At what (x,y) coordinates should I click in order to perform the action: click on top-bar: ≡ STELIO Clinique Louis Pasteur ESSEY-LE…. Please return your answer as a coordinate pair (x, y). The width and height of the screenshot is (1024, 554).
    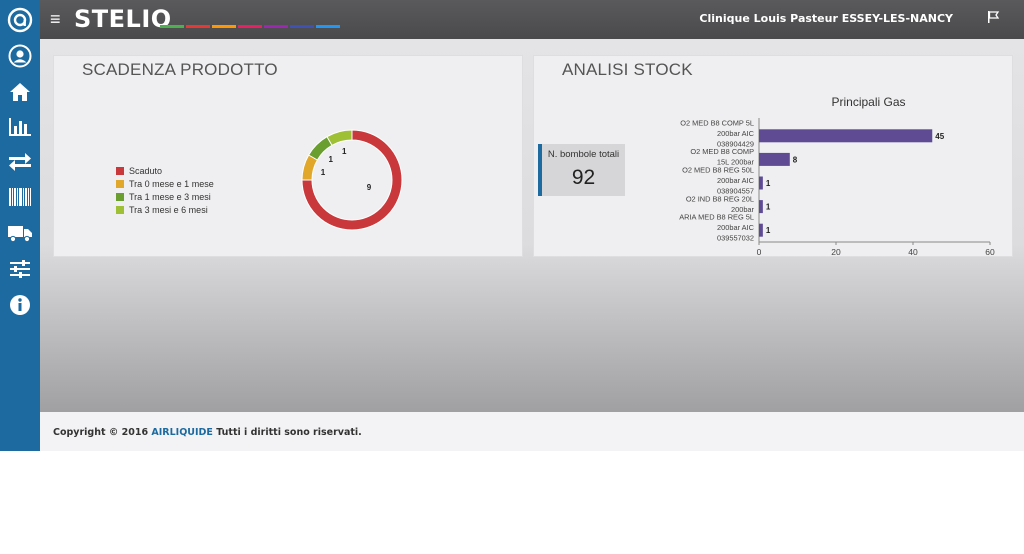
    Looking at the image, I should click on (512, 19).